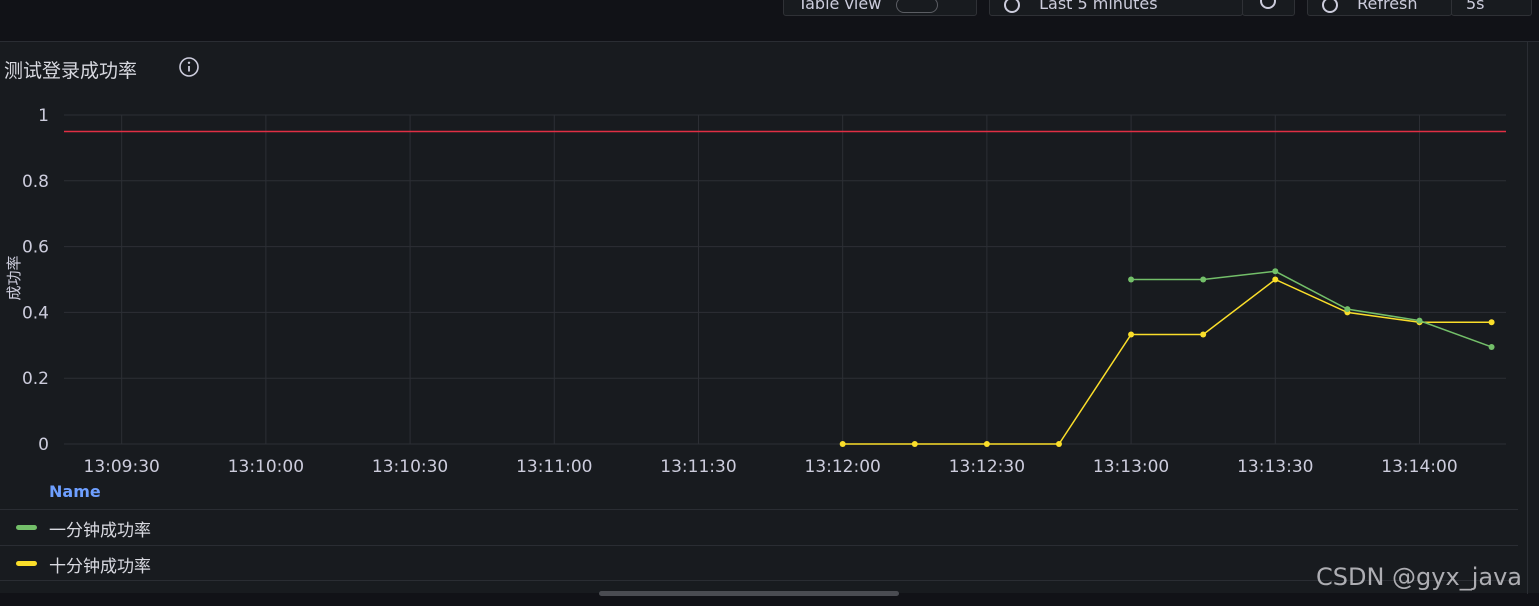 This screenshot has height=606, width=1539. What do you see at coordinates (1268, 4) in the screenshot?
I see `zoom-out-icon` at bounding box center [1268, 4].